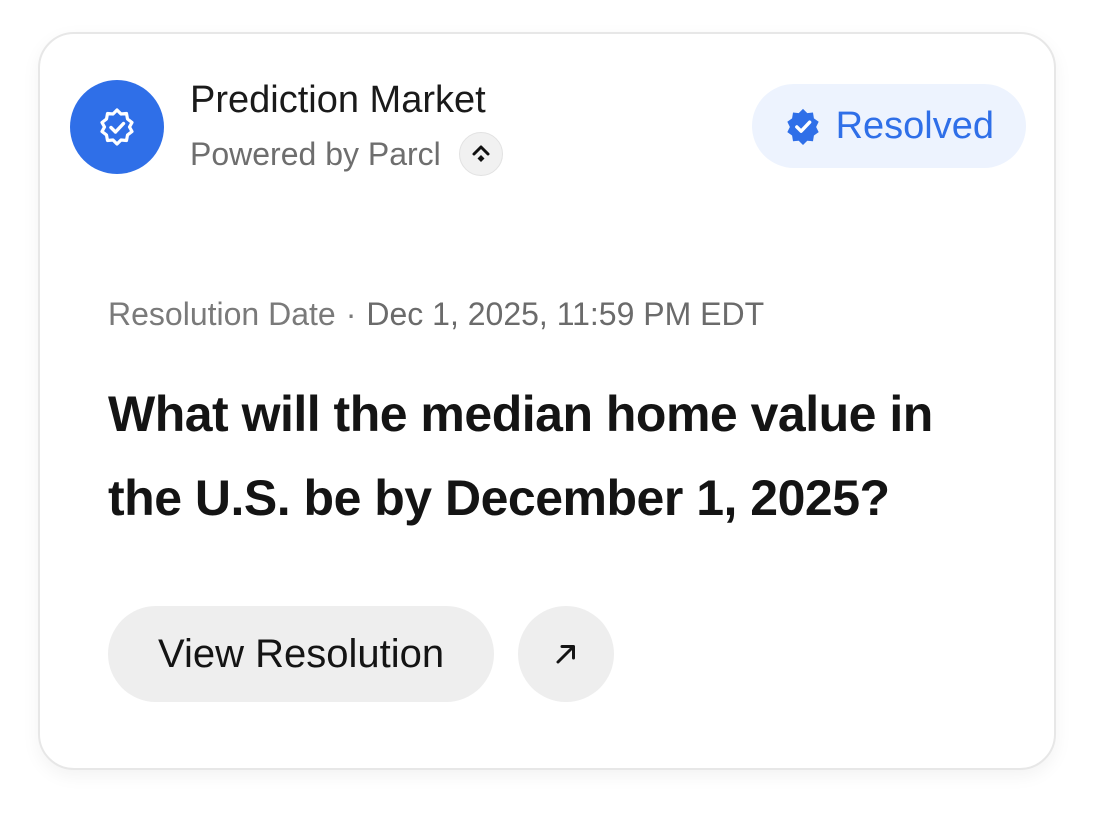 The image size is (1096, 816). What do you see at coordinates (565, 314) in the screenshot?
I see `resolution-date-value: Dec 1, 2025, 11:59 PM EDT` at bounding box center [565, 314].